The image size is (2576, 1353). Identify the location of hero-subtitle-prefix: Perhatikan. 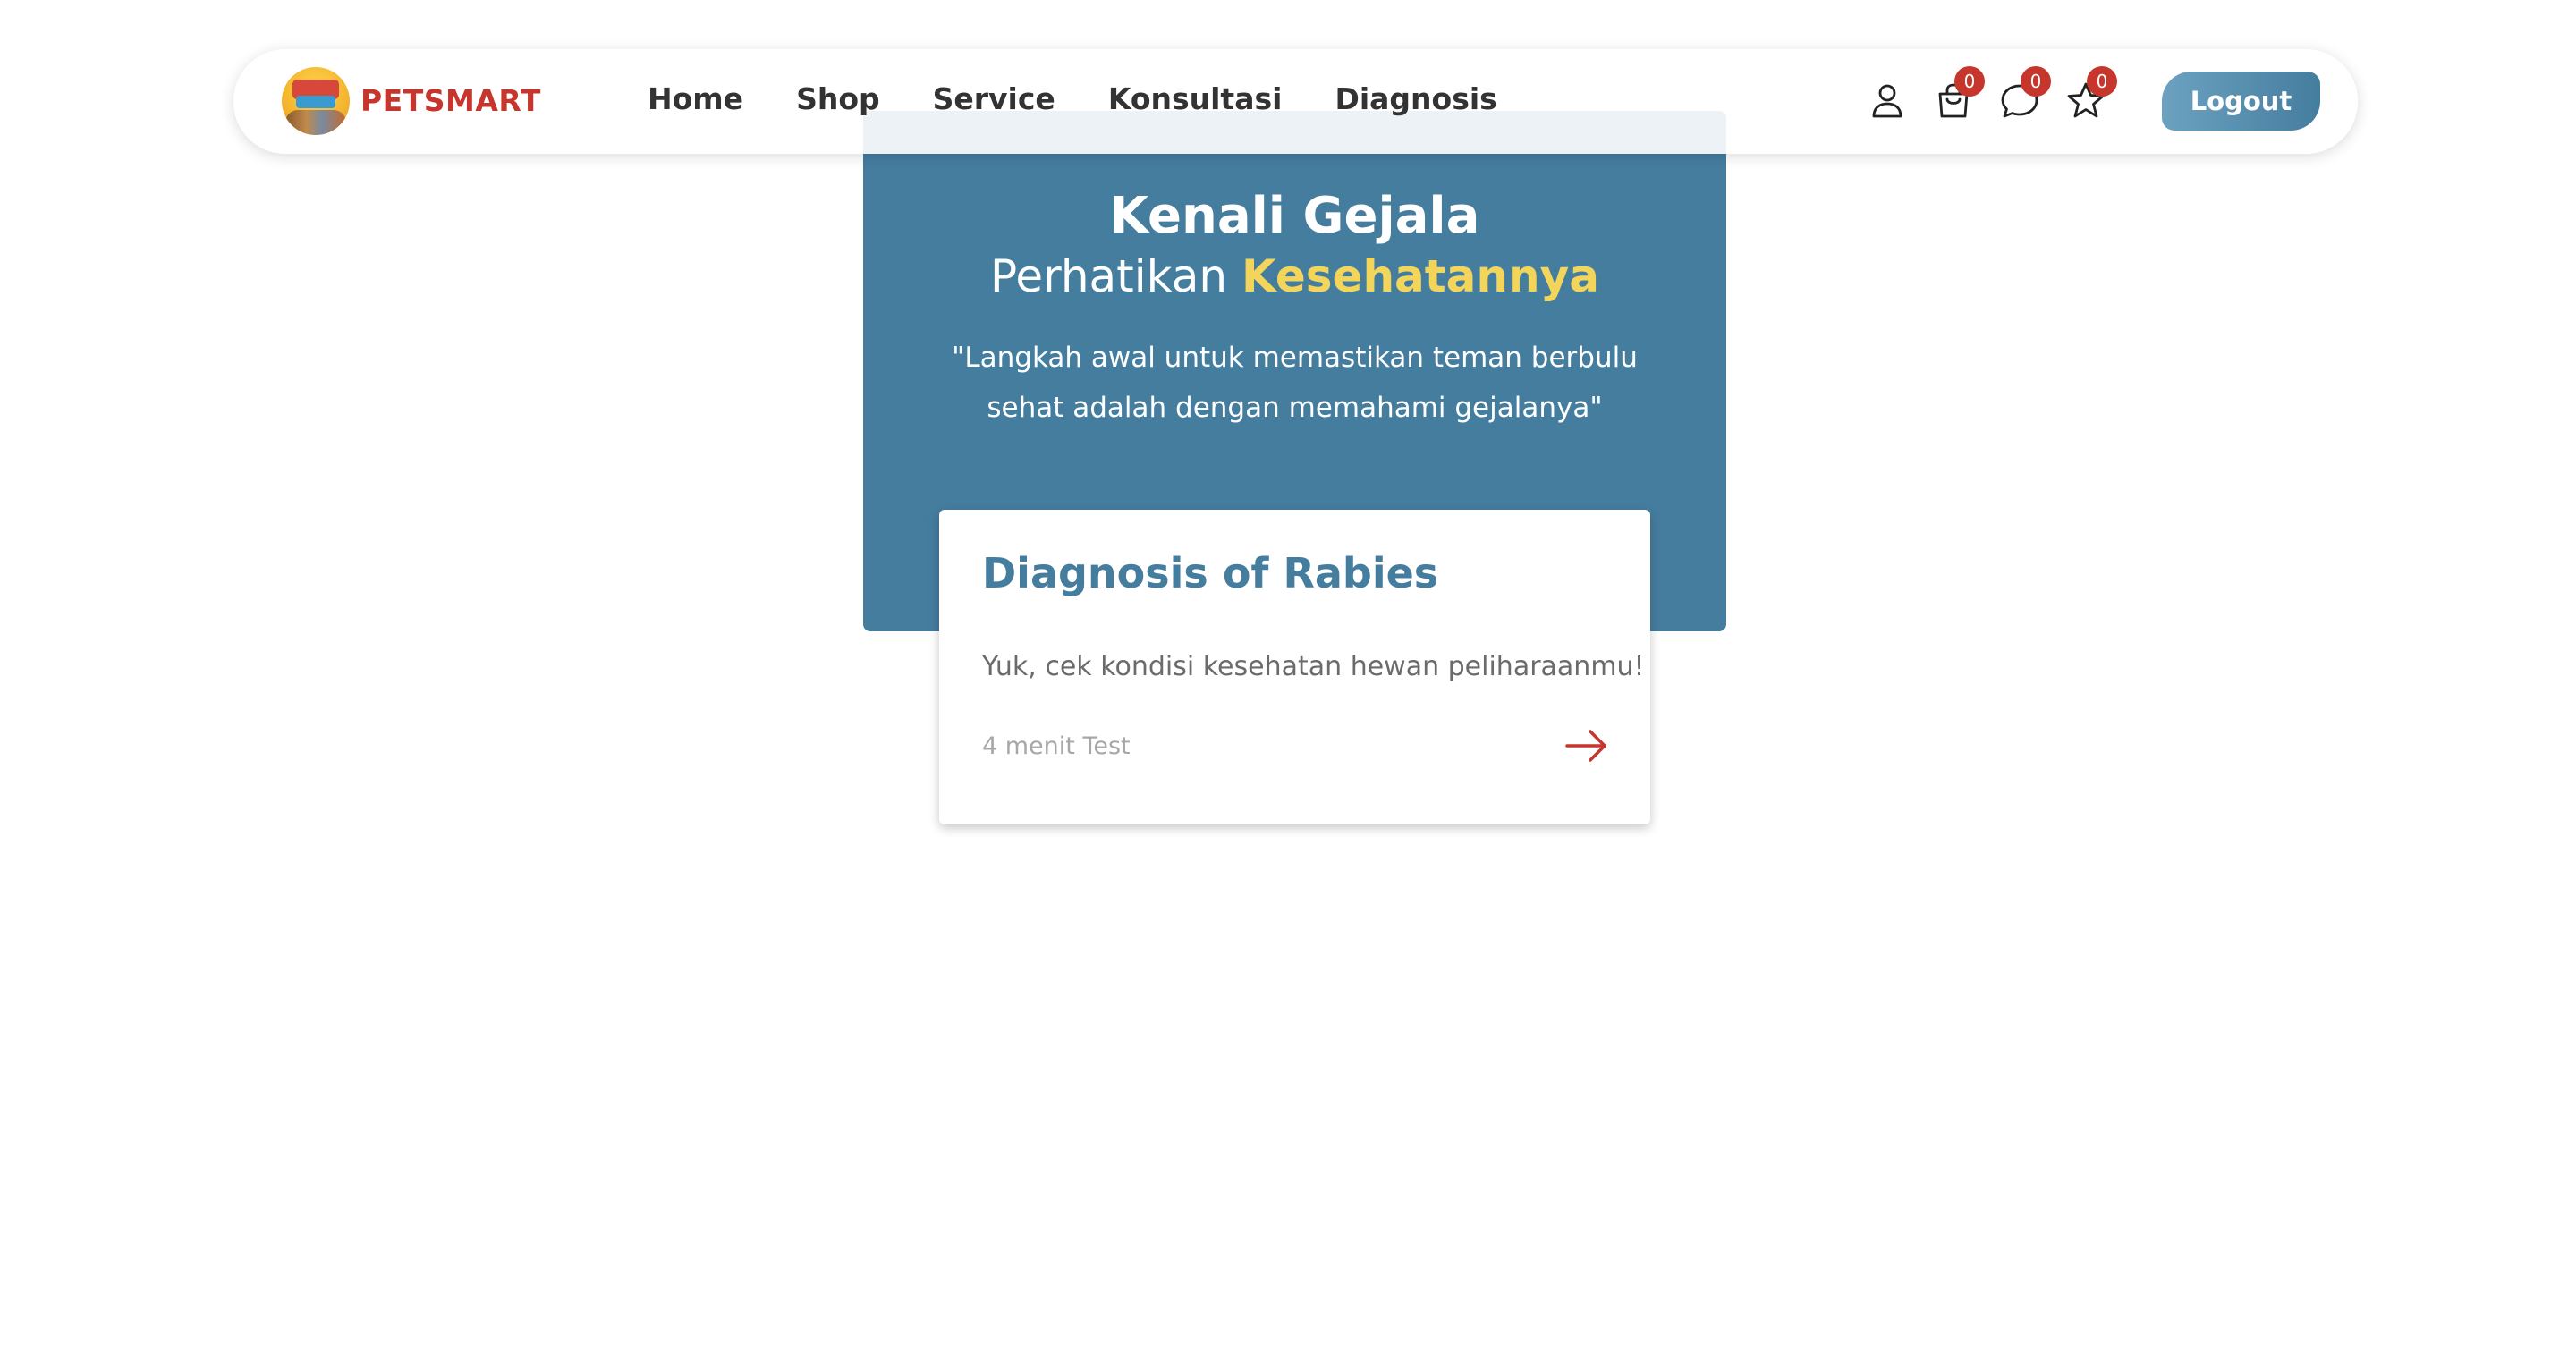
(1109, 276).